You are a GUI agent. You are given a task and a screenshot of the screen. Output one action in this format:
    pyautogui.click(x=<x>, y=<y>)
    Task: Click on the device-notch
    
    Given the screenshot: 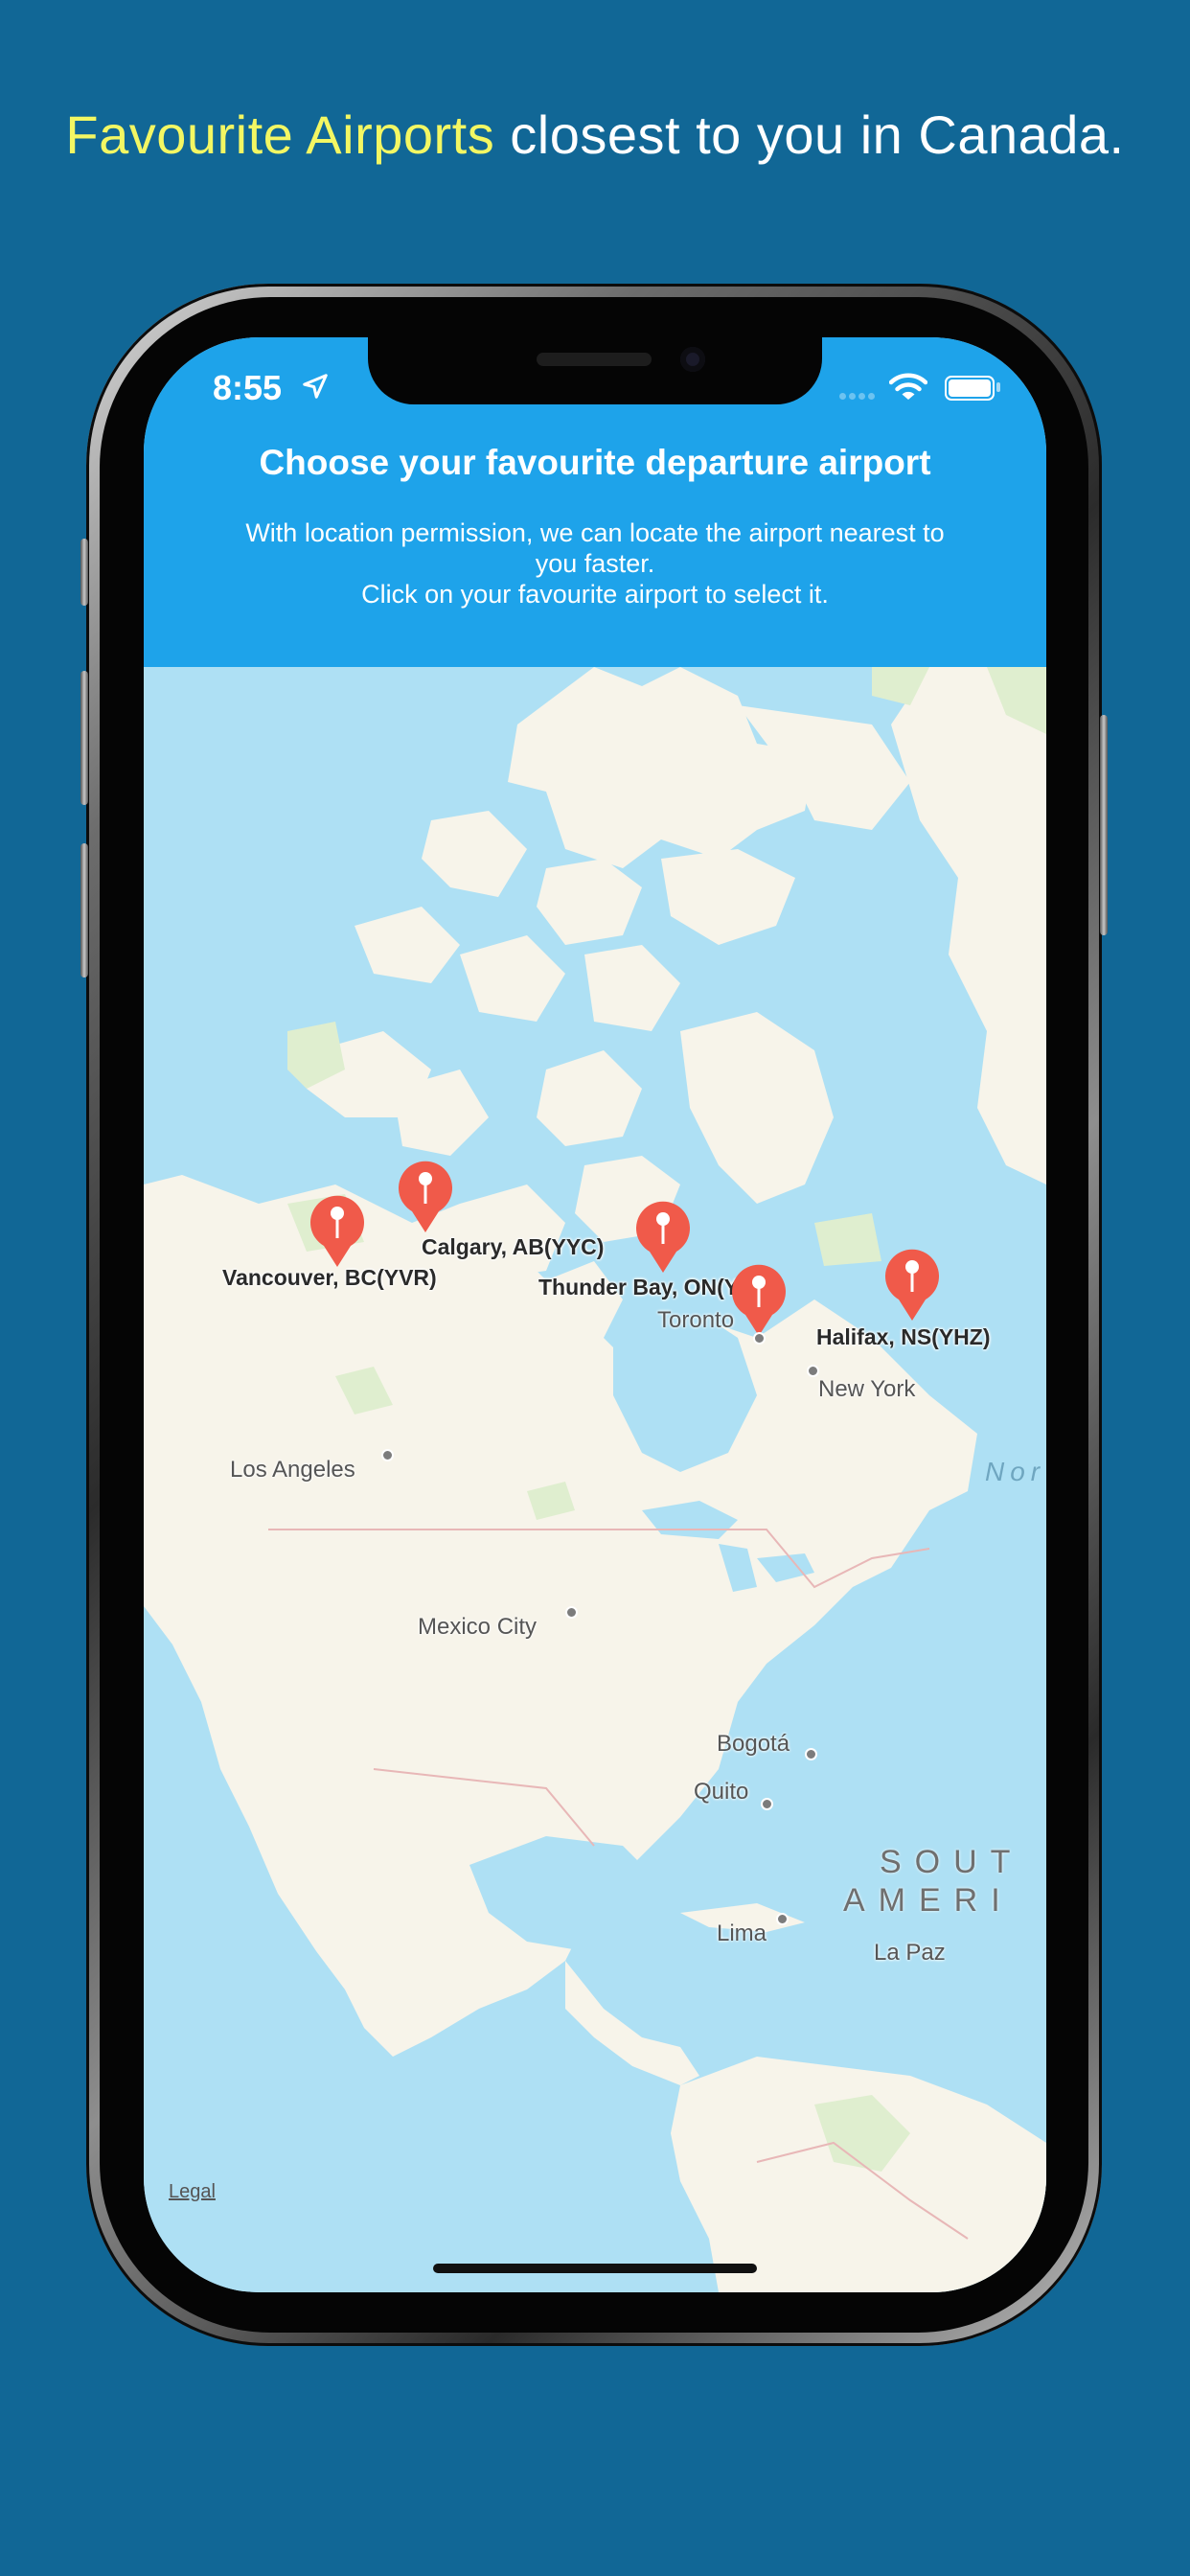 What is the action you would take?
    pyautogui.click(x=595, y=370)
    